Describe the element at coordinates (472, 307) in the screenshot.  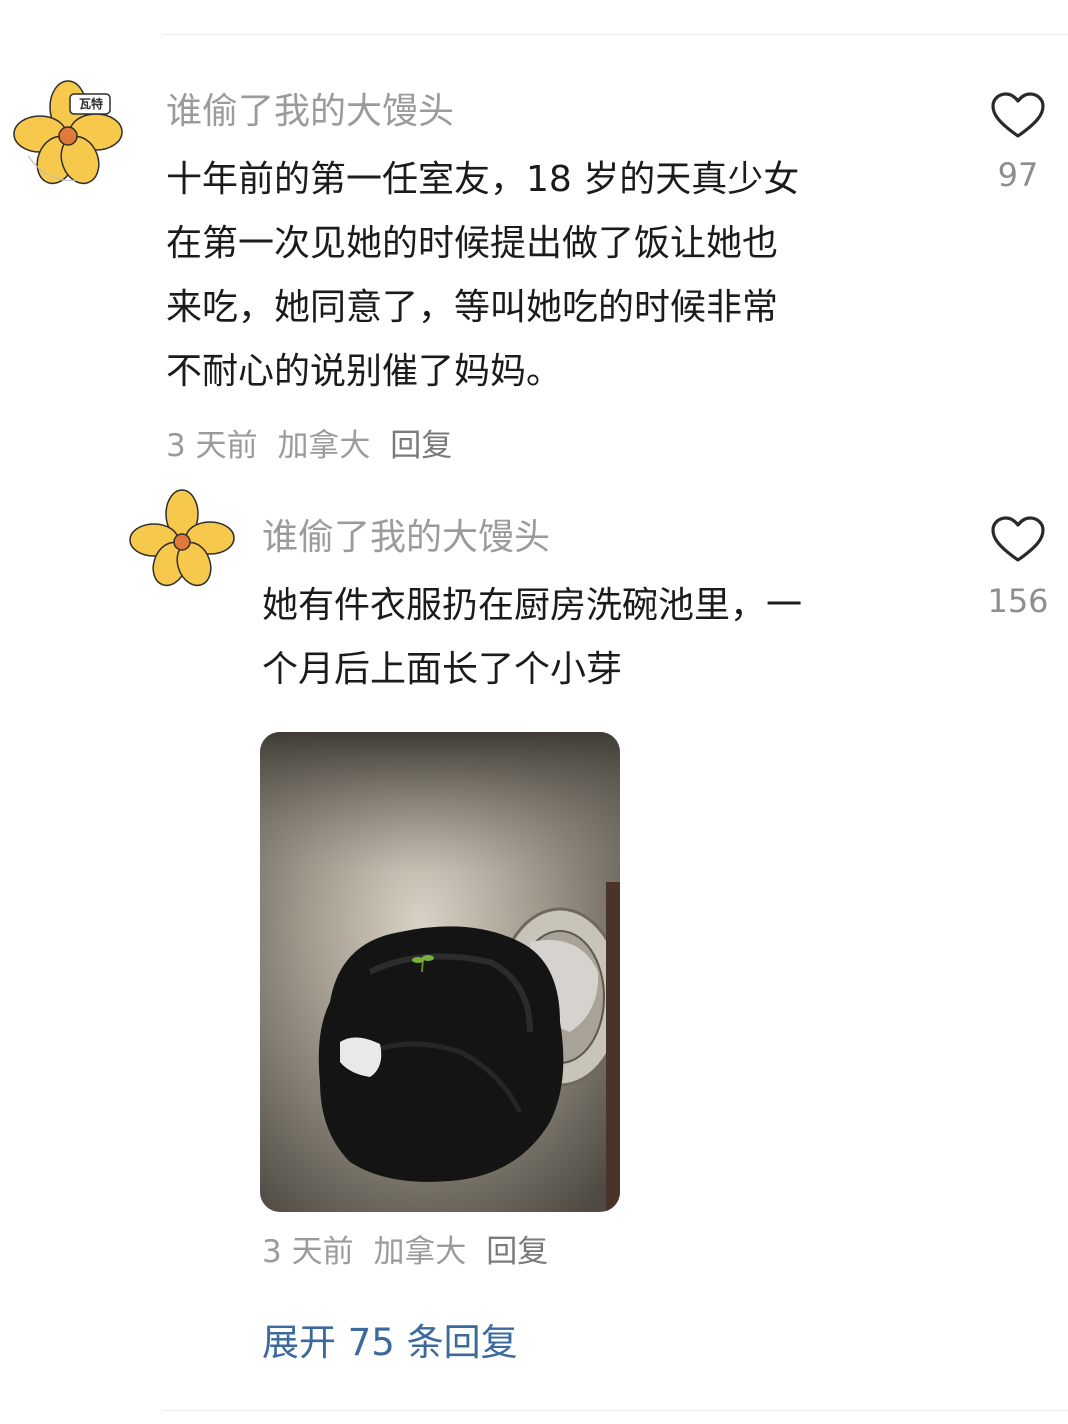
I see `comment-line: 来吃，她同意了，等叫她吃的时候非常` at that location.